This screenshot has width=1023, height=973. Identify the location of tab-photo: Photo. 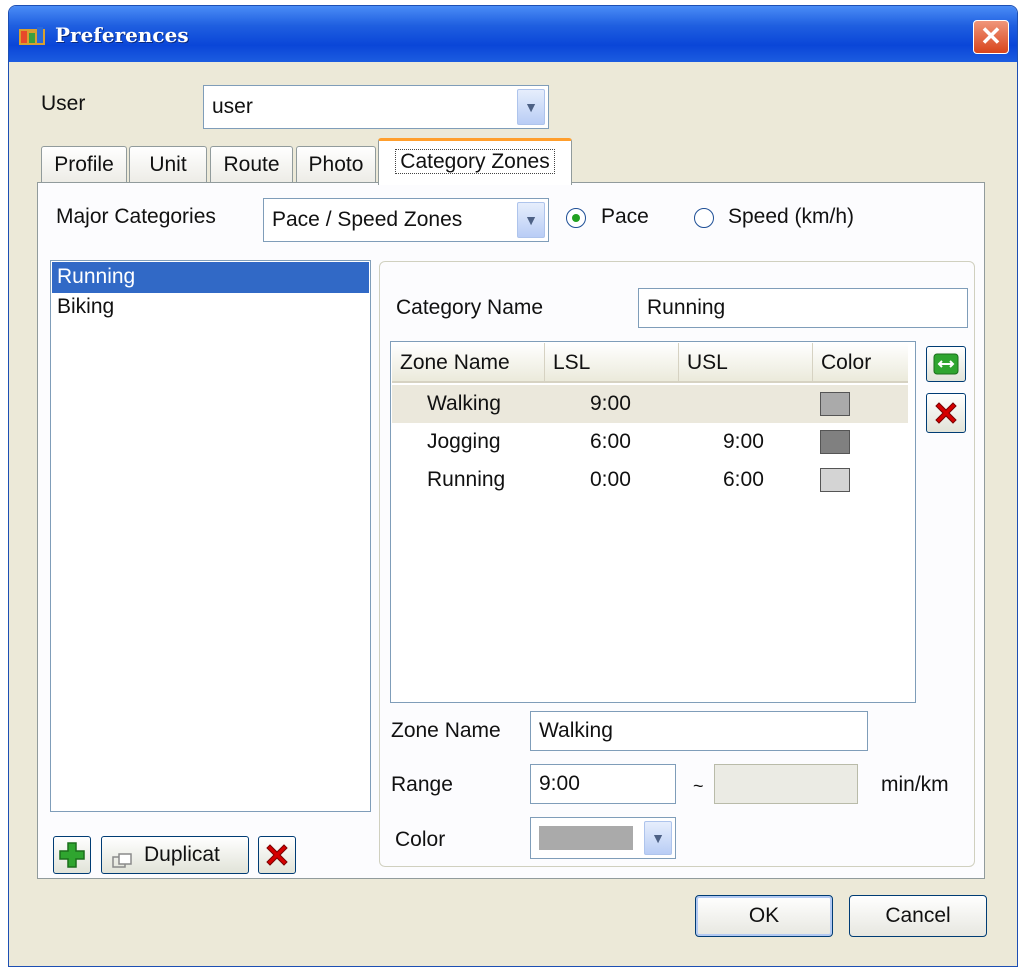
(336, 165).